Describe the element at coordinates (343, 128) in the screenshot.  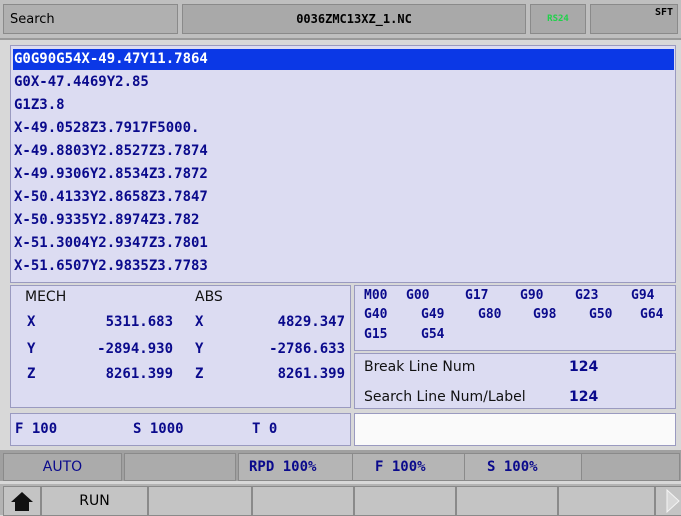
I see `program-line: X-49.0528Z3.7917F5000.` at that location.